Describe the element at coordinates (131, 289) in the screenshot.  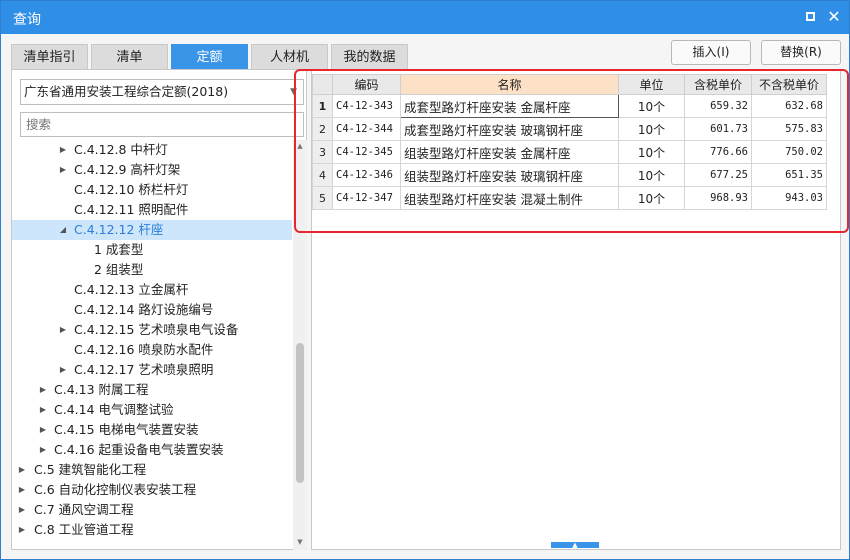
I see `tree-item-label: C.4.12.13 立金属杆` at that location.